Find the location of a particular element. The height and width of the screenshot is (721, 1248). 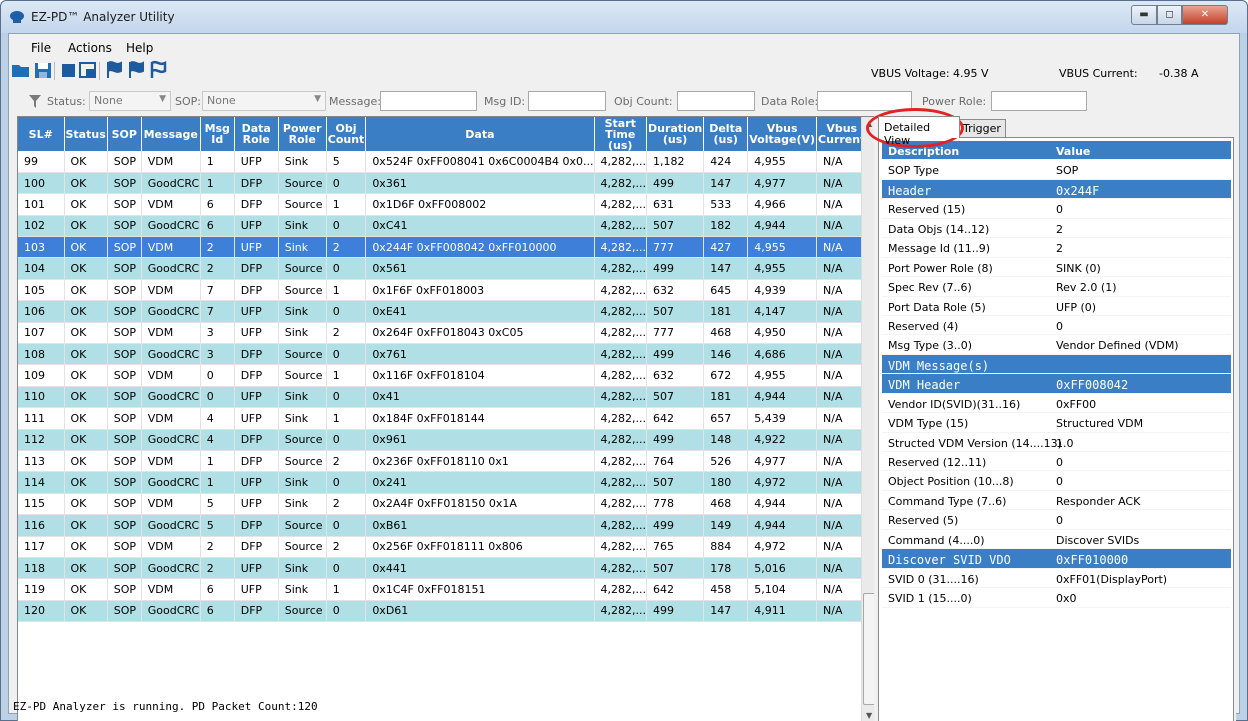

column-header: Start Time (us) is located at coordinates (621, 134).